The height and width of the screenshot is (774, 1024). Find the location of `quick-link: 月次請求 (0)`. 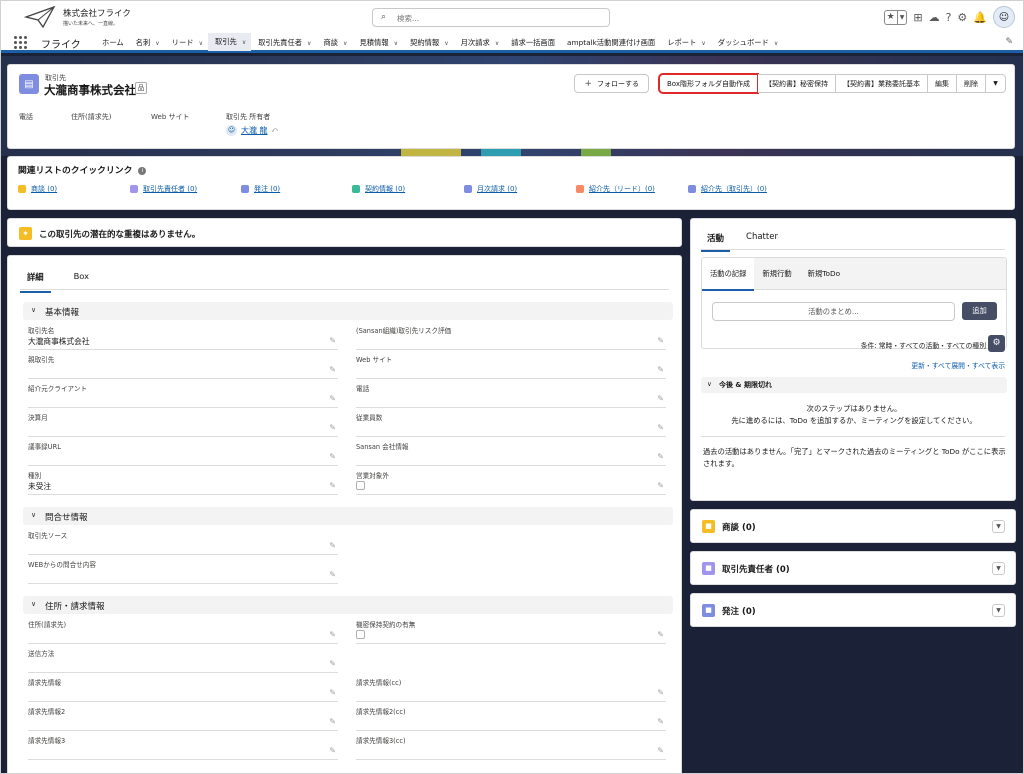

quick-link: 月次請求 (0) is located at coordinates (490, 189).